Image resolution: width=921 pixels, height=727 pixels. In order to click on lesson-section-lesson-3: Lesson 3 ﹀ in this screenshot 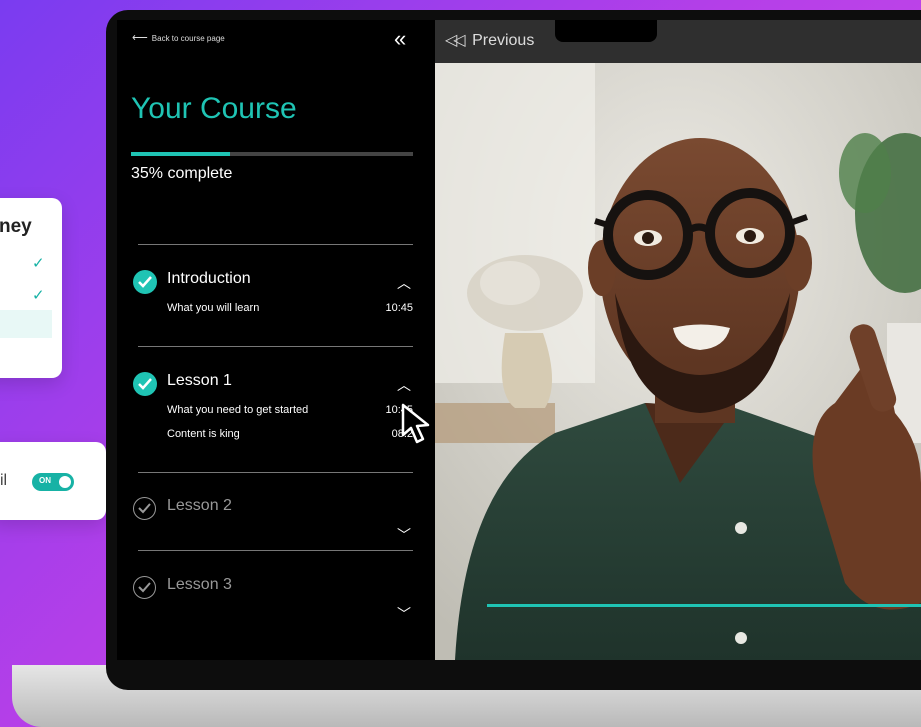, I will do `click(273, 601)`.